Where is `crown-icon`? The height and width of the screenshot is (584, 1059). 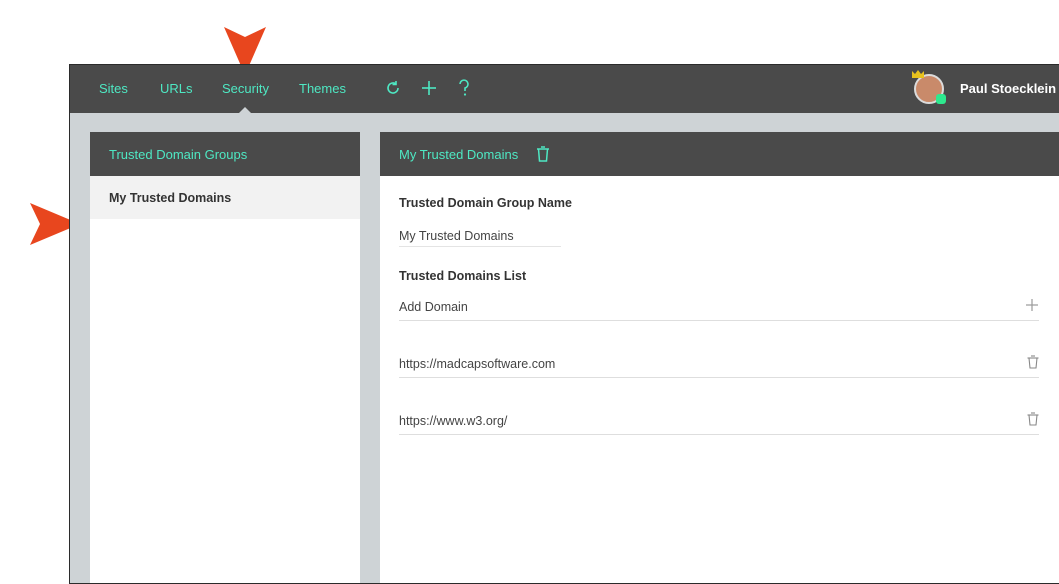
crown-icon is located at coordinates (918, 74).